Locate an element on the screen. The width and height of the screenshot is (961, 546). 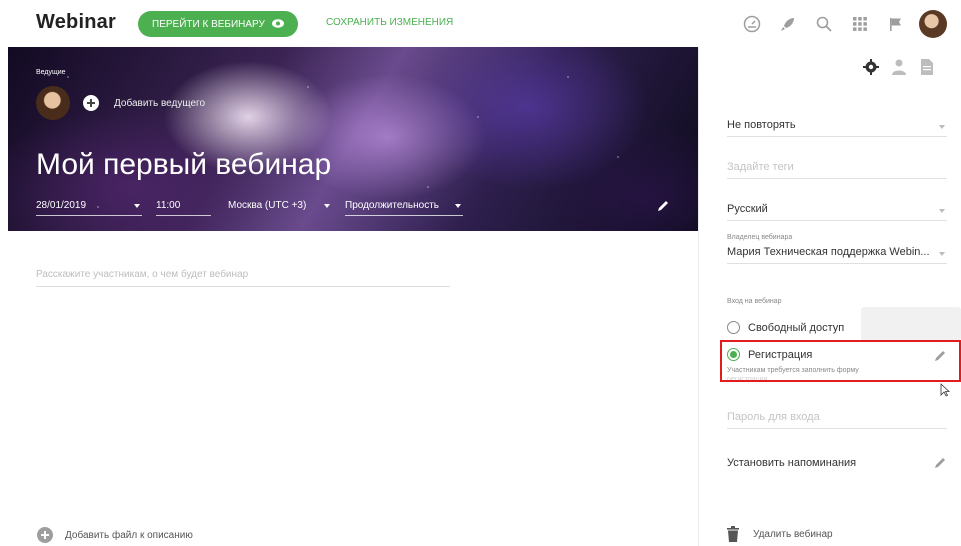
panel-divider is located at coordinates (698, 296).